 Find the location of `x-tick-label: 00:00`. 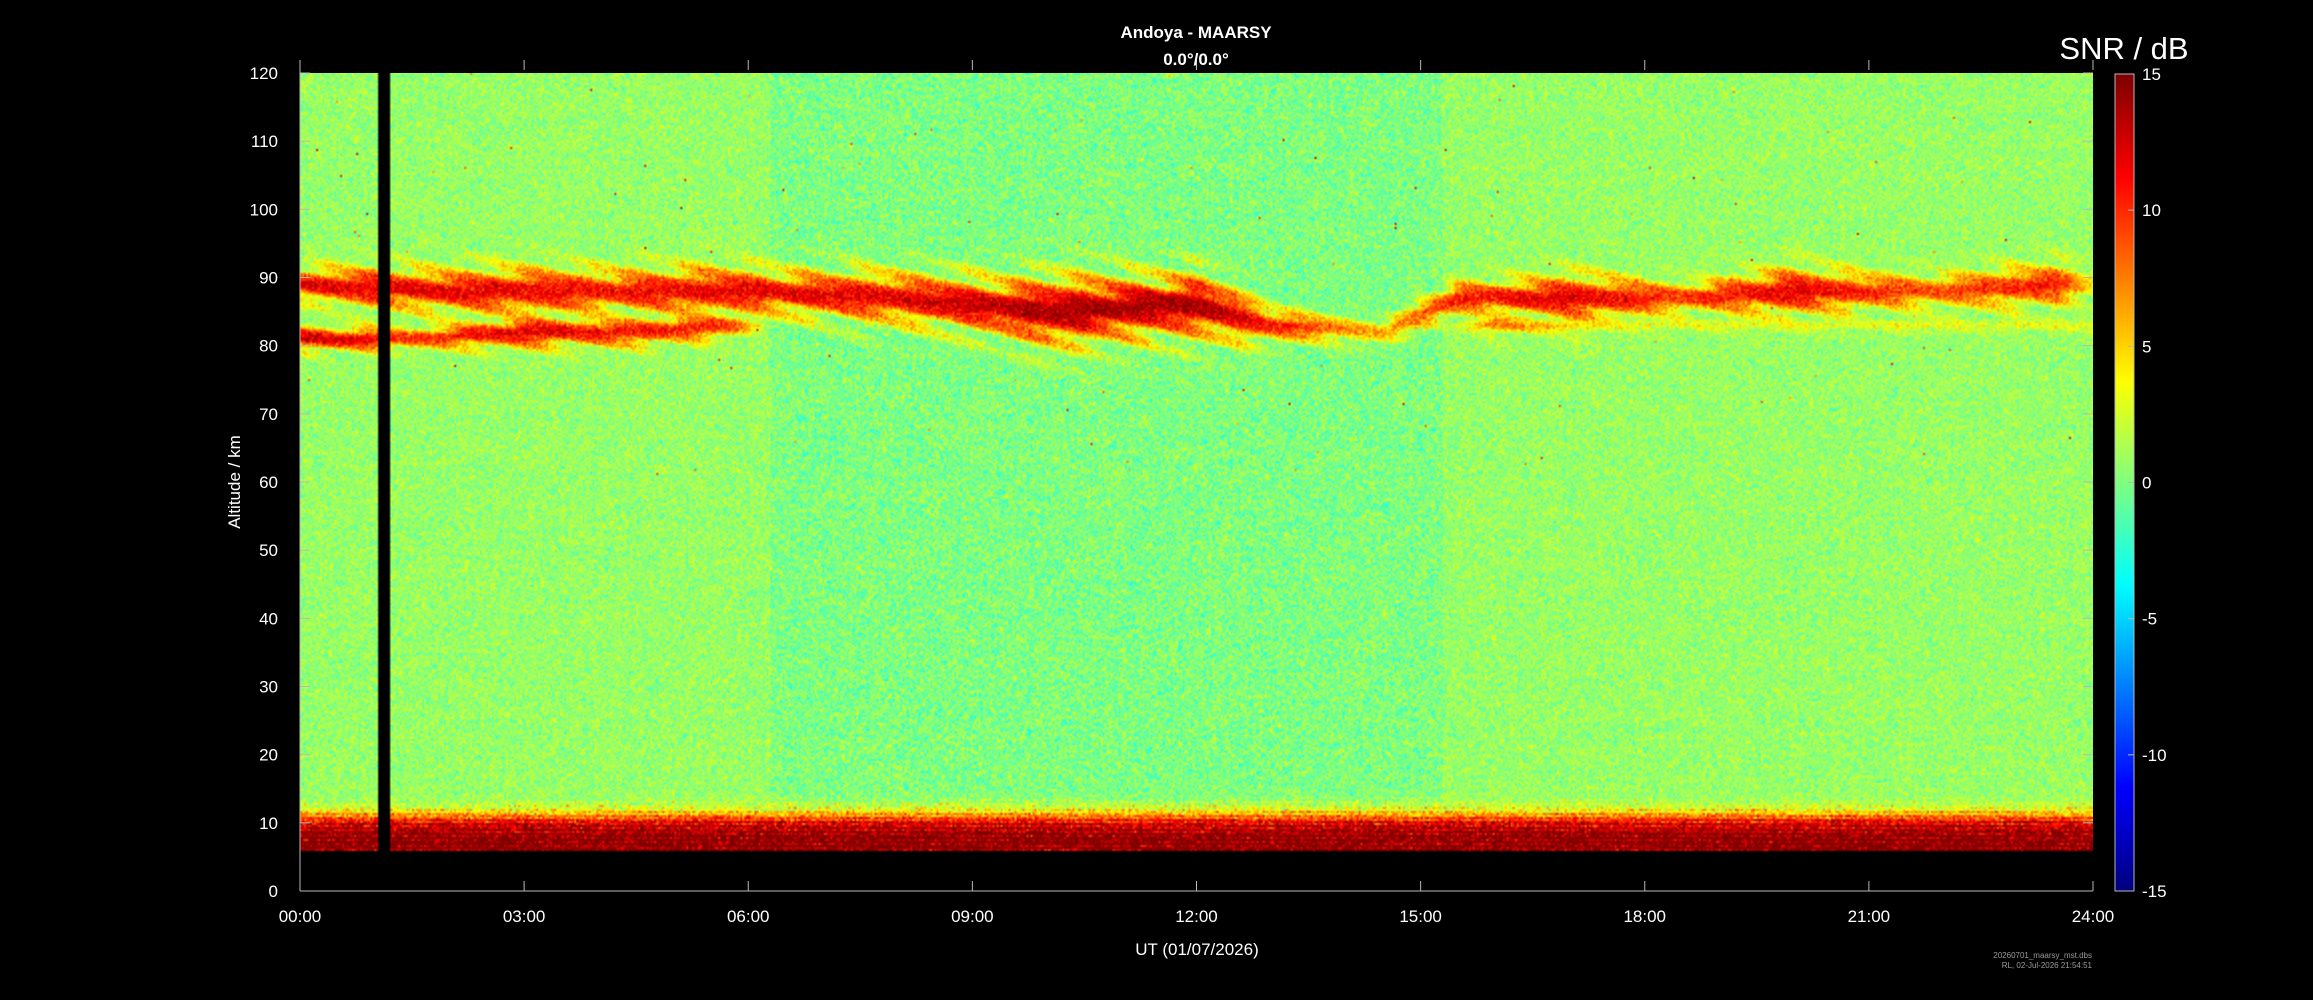

x-tick-label: 00:00 is located at coordinates (300, 916).